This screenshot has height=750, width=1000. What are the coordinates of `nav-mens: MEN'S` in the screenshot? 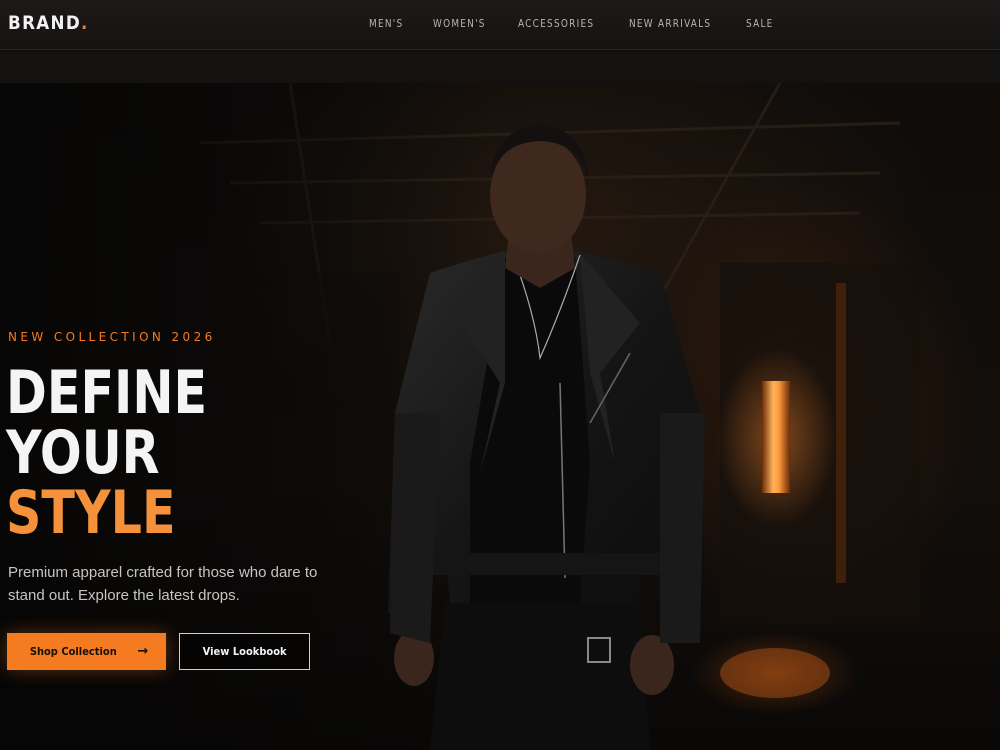 It's located at (386, 23).